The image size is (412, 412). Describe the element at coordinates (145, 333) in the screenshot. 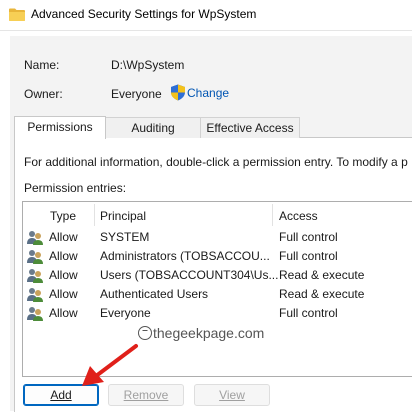

I see `watermark-logo-icon` at that location.